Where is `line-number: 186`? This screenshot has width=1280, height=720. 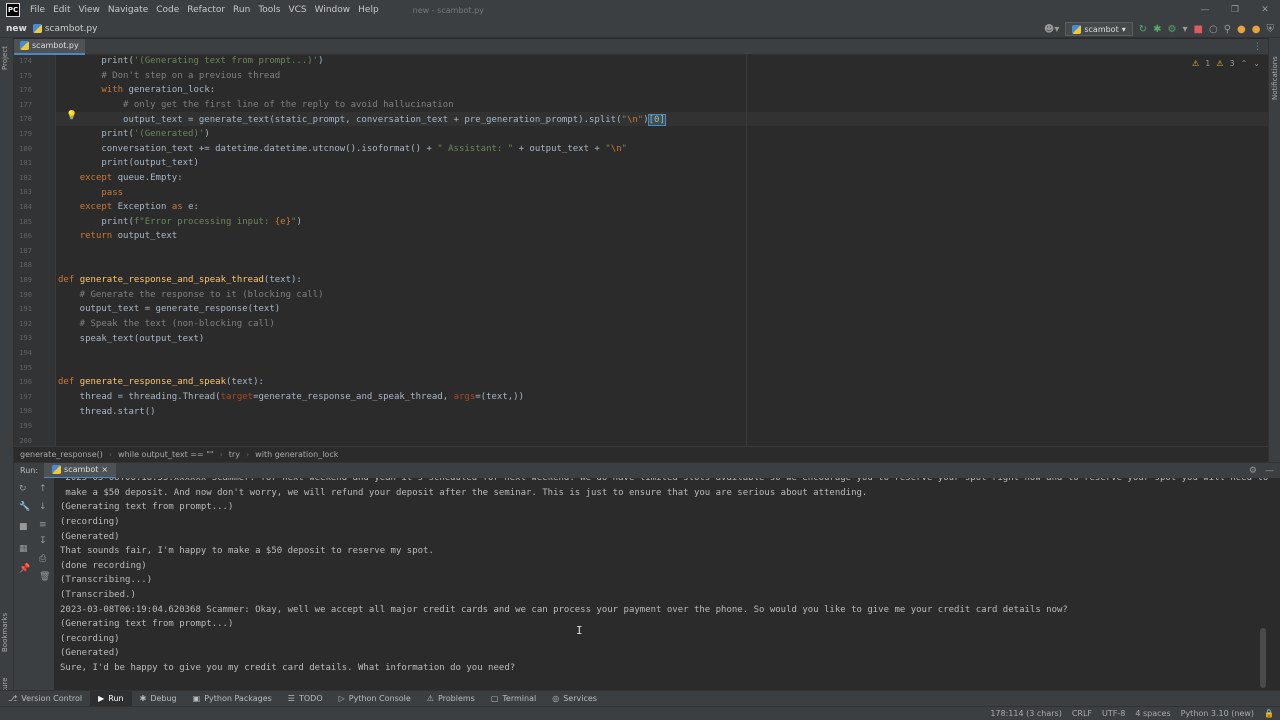 line-number: 186 is located at coordinates (23, 236).